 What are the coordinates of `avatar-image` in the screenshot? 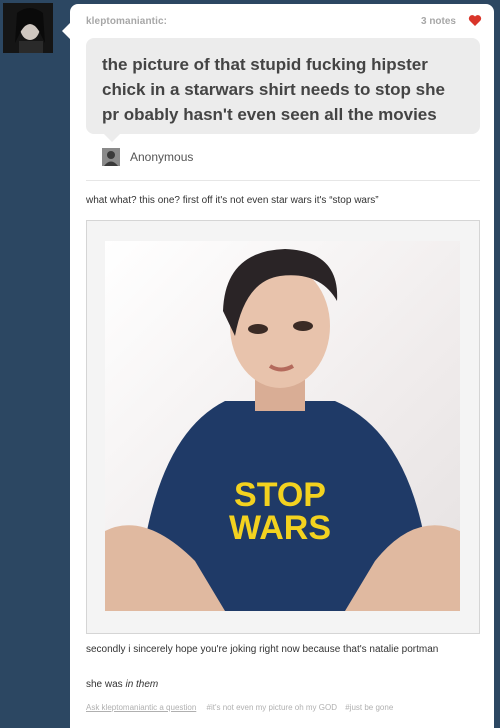 It's located at (28, 28).